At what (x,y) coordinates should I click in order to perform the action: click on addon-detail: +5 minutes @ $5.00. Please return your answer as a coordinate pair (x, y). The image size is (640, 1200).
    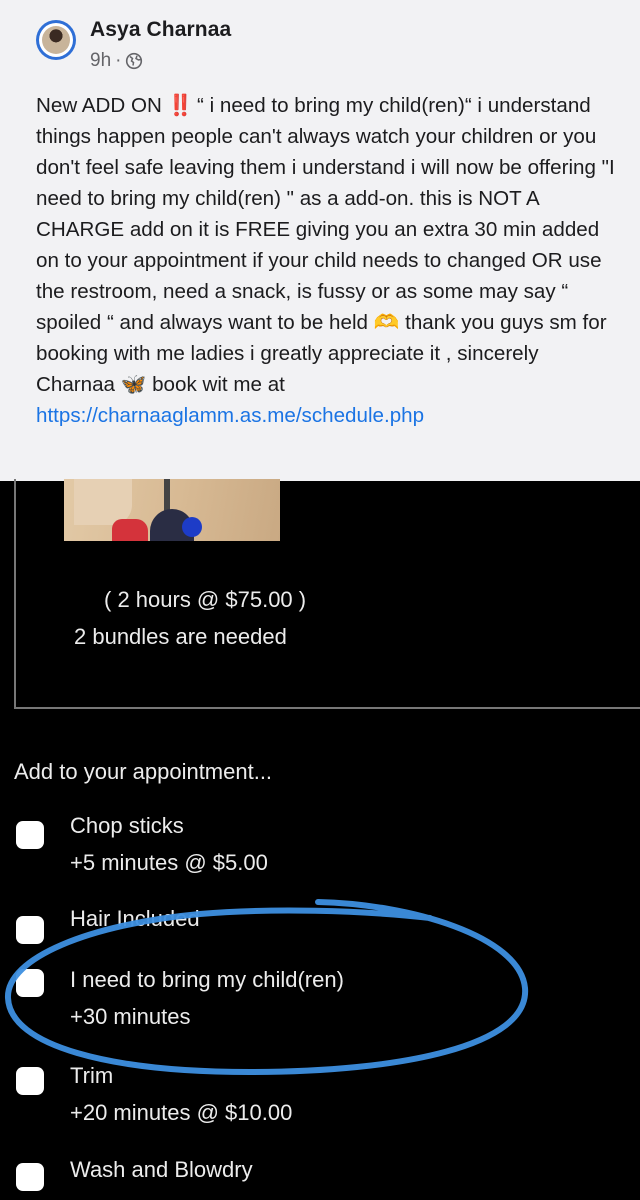
    Looking at the image, I should click on (169, 862).